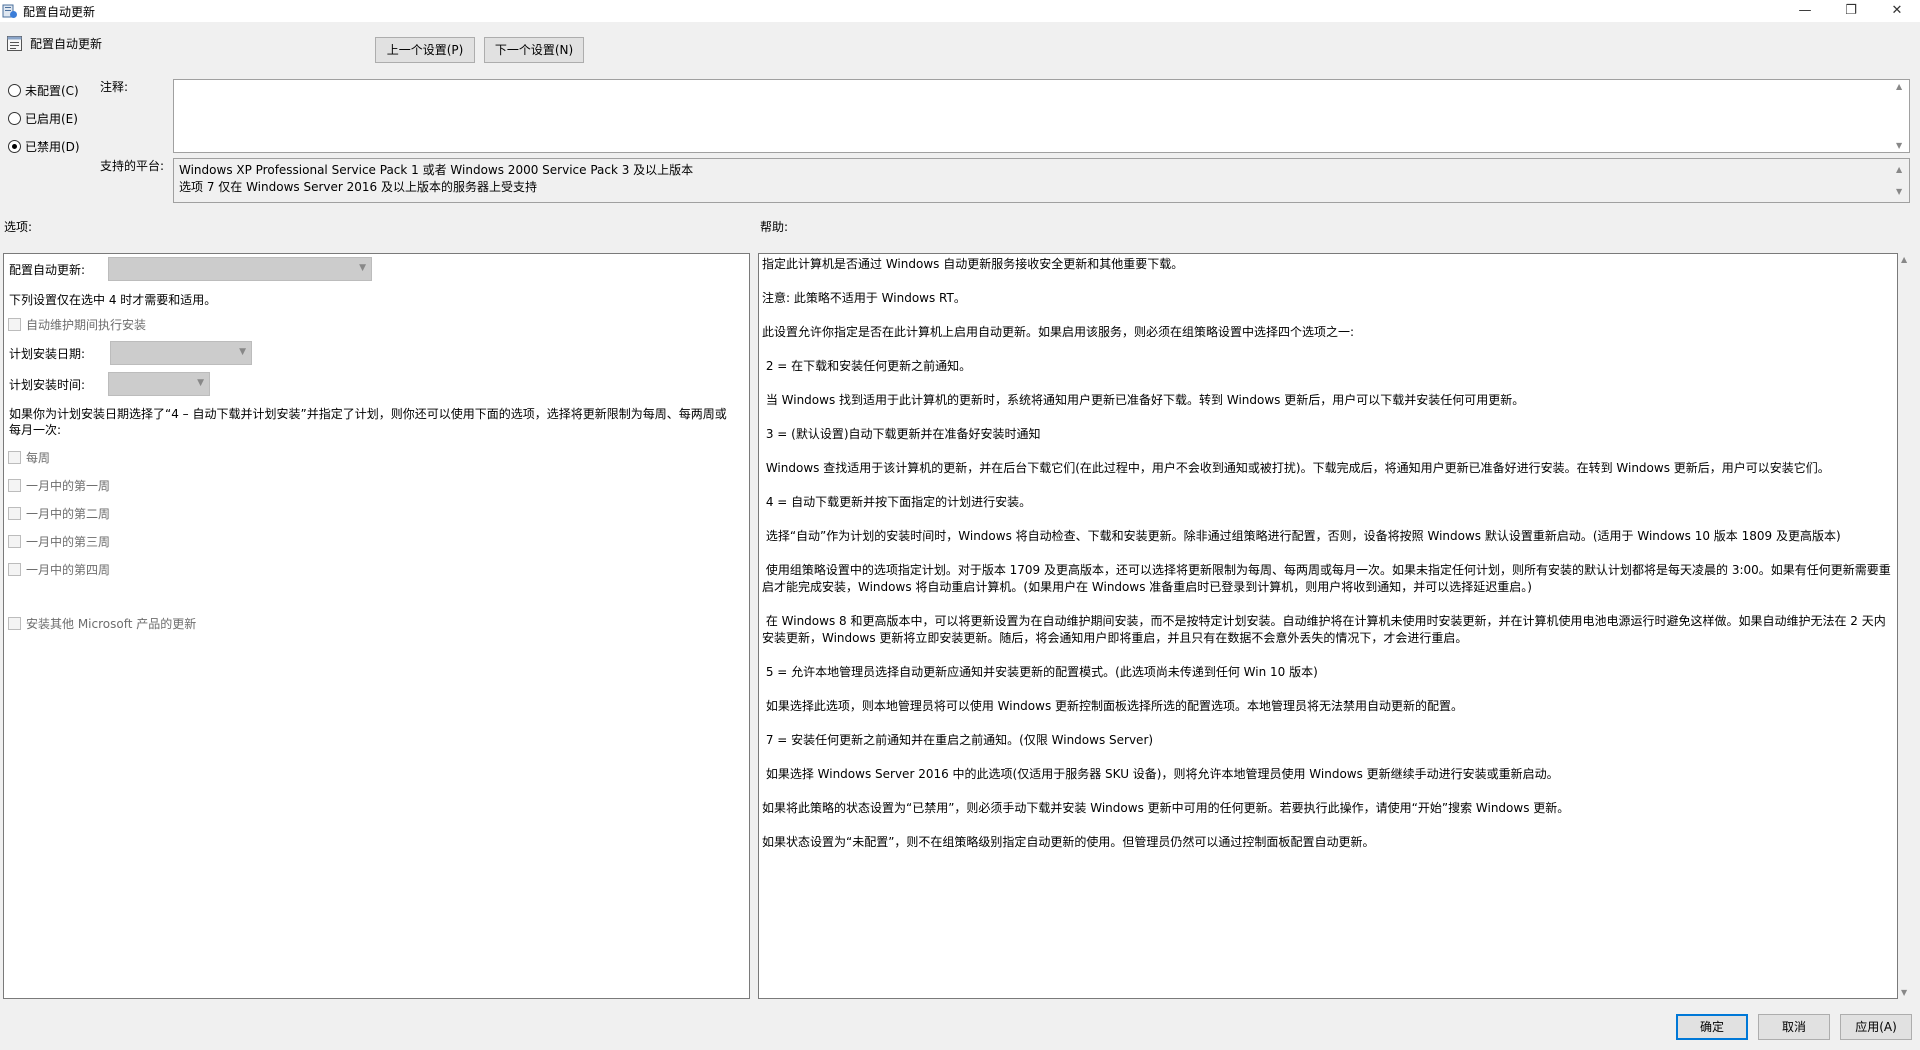 The width and height of the screenshot is (1920, 1050). I want to click on first-week-label: 一月中的第一周, so click(68, 486).